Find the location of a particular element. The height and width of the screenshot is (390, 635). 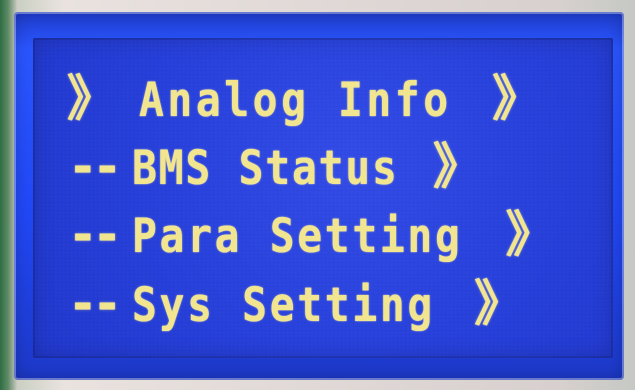

menu-item-analog-info: 》 Analog Info 》 is located at coordinates (304, 100).